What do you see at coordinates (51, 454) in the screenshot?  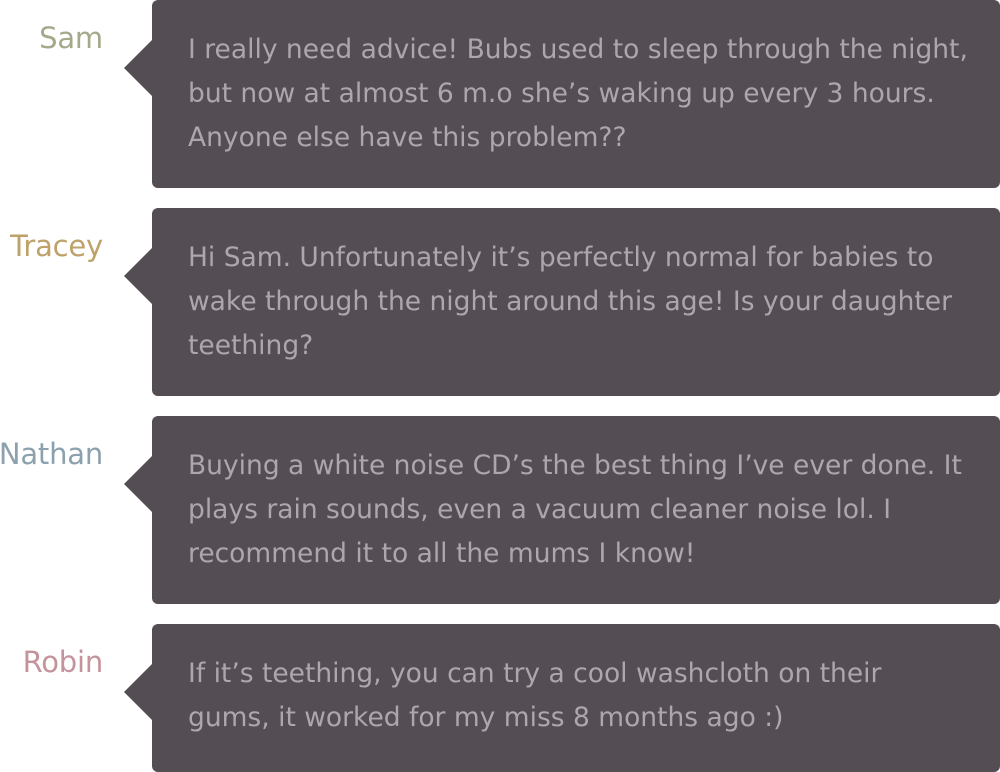 I see `message-author: Nathan` at bounding box center [51, 454].